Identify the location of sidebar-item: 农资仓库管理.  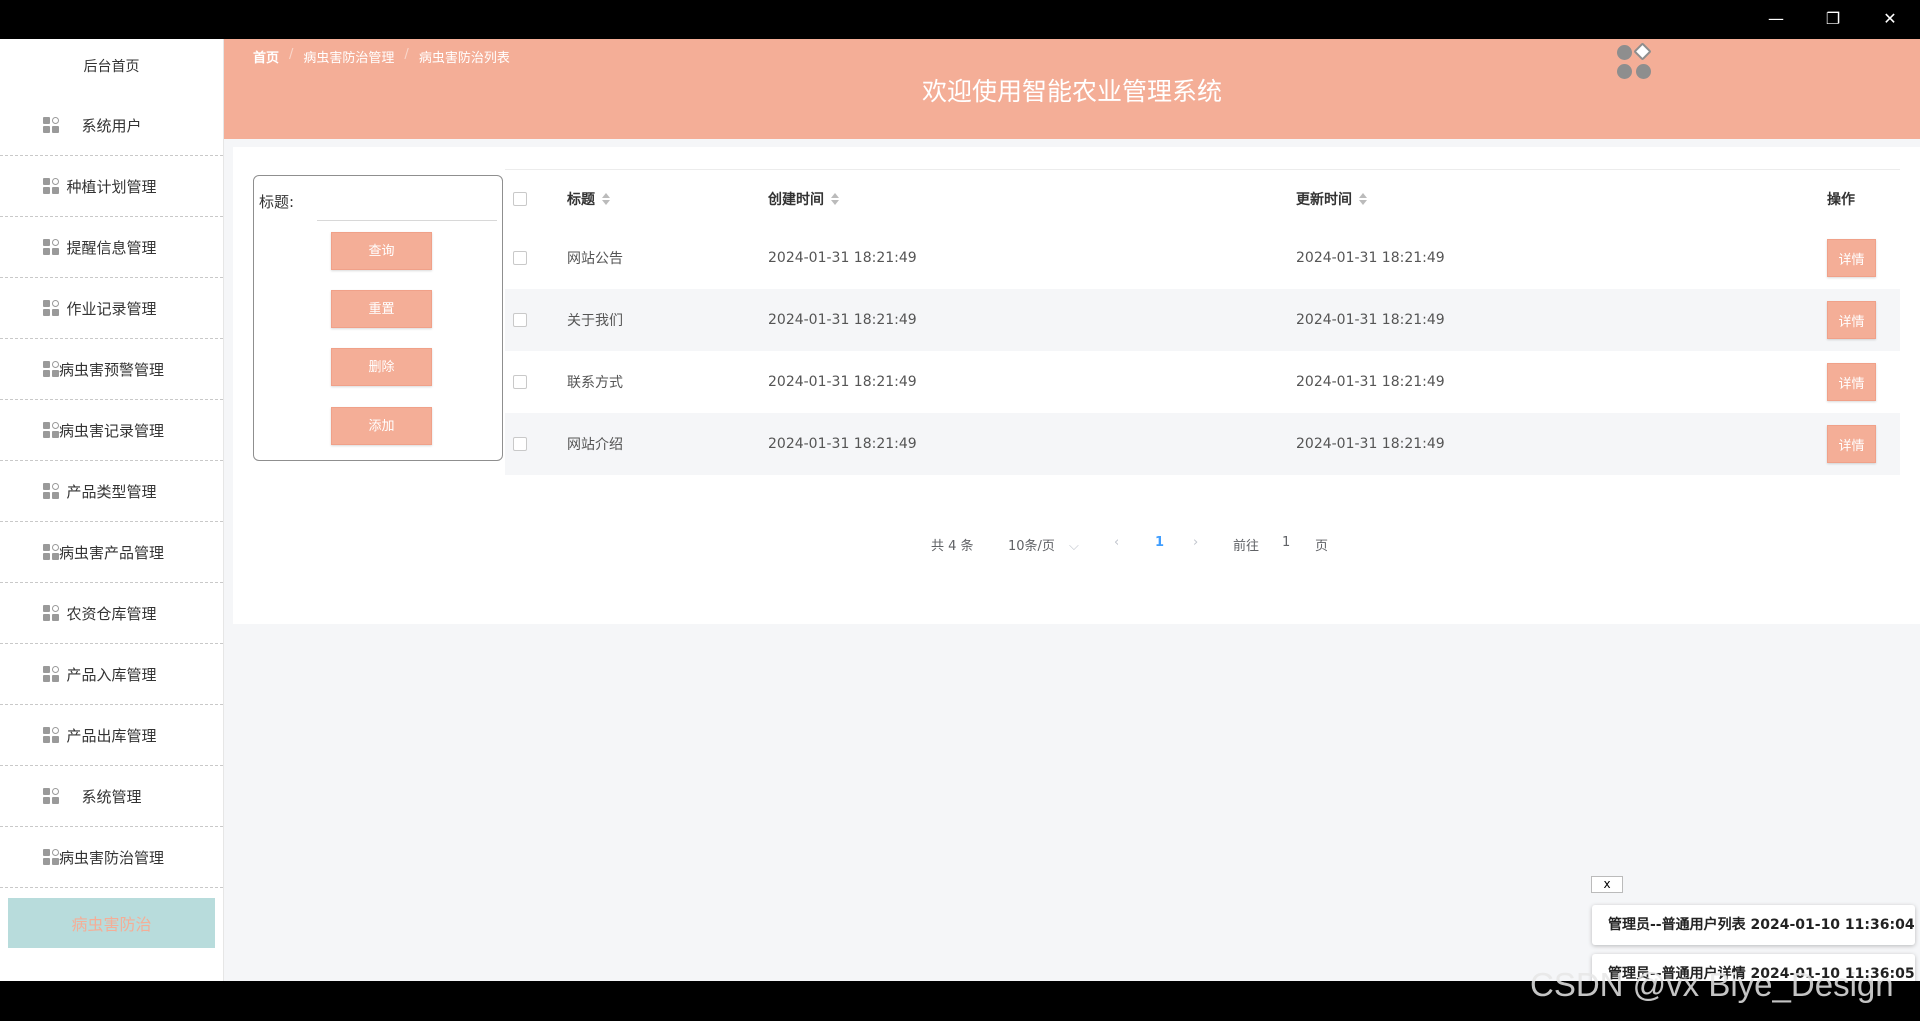
(111, 613).